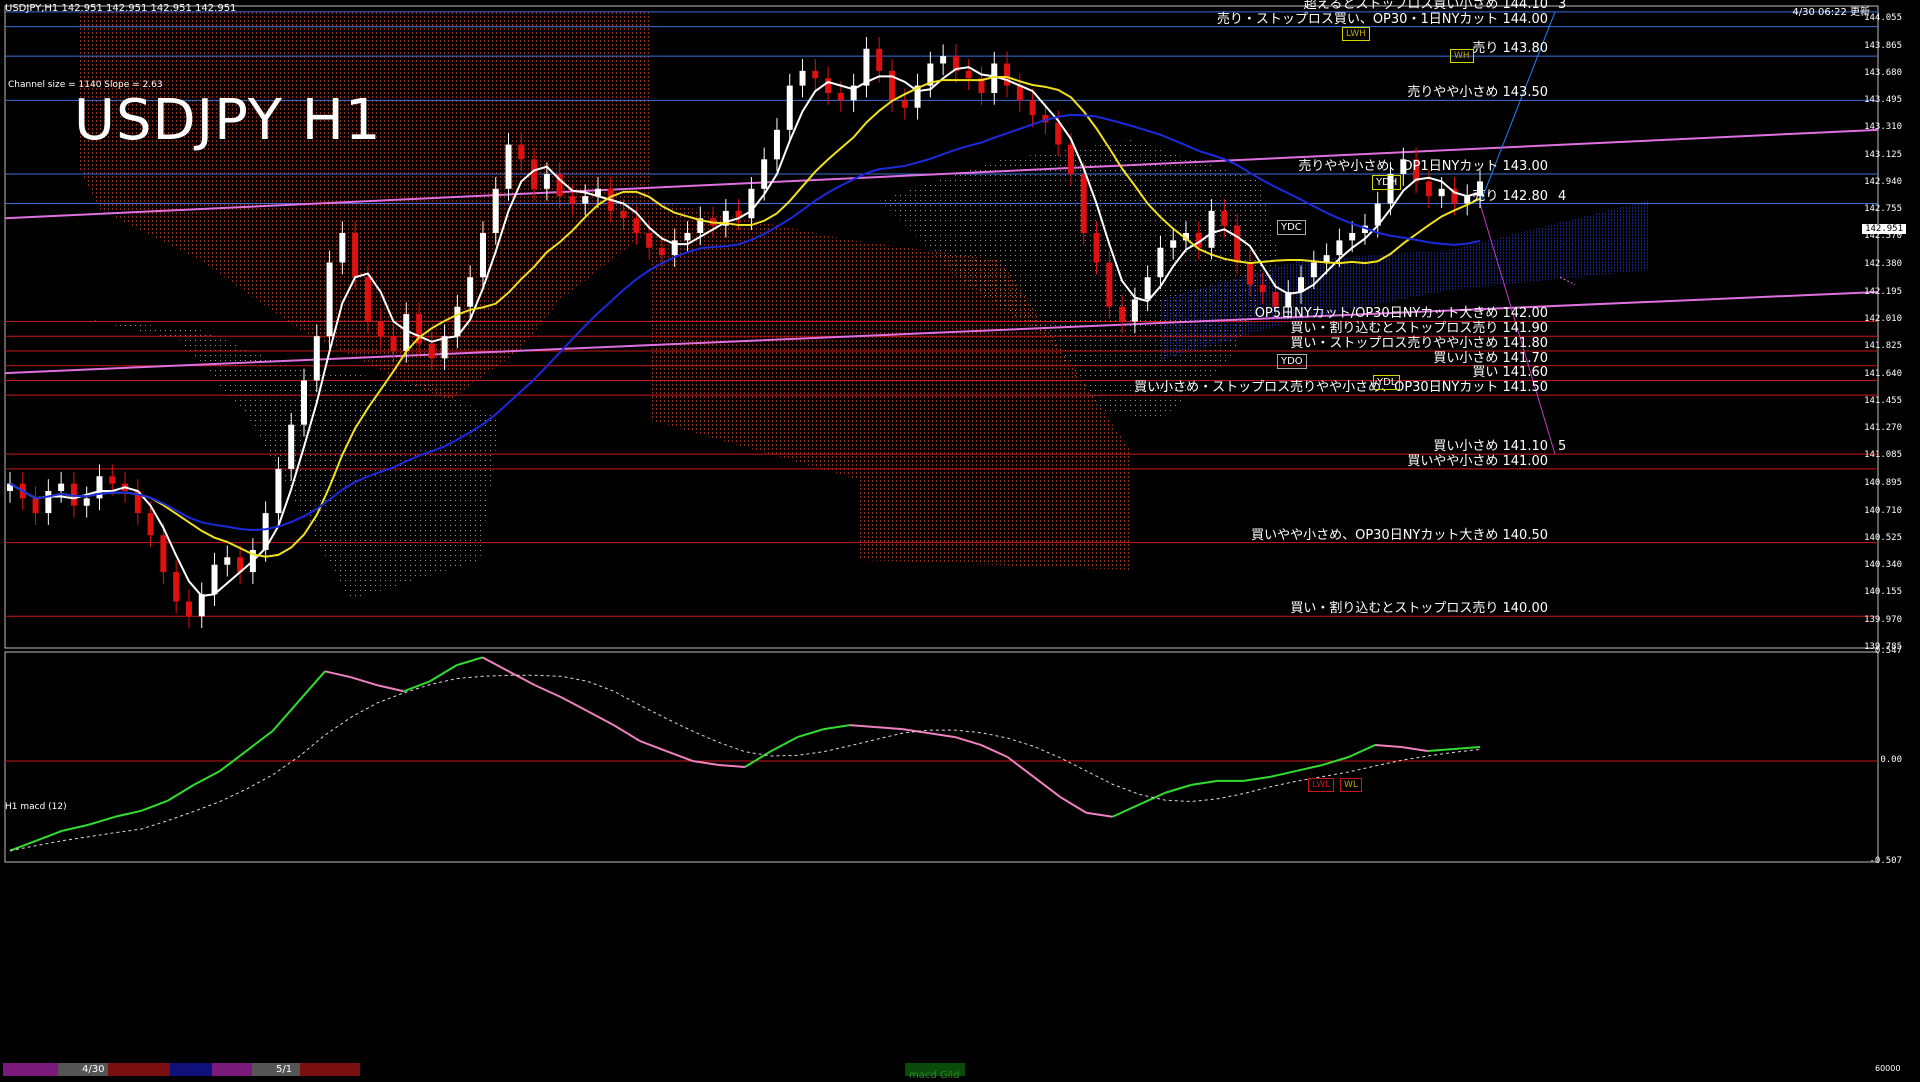 This screenshot has width=1920, height=1082. Describe the element at coordinates (1341, 388) in the screenshot. I see `level-label: 買い小さめ・ストップロス売りやや小さめ、OP30日NYカット 141.50` at that location.